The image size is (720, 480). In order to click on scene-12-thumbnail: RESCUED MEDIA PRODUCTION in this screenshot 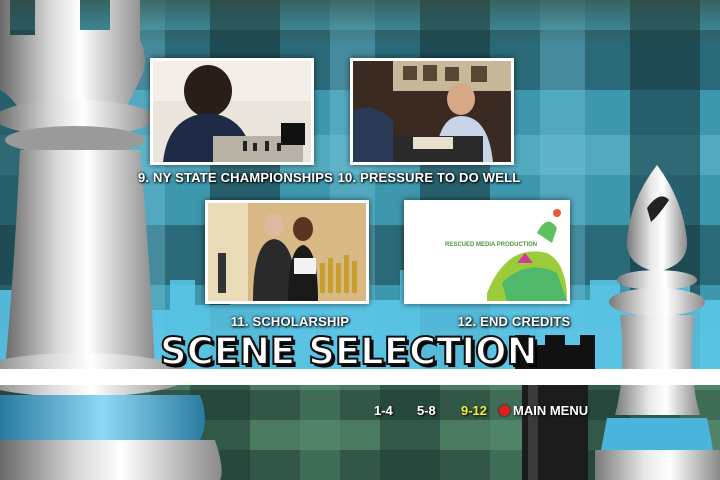, I will do `click(487, 252)`.